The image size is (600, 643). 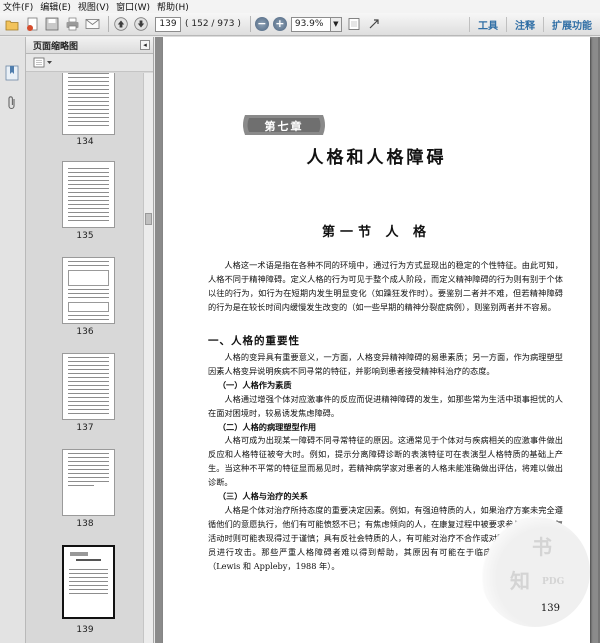 I want to click on menu-view: 视图(V), so click(x=93, y=6).